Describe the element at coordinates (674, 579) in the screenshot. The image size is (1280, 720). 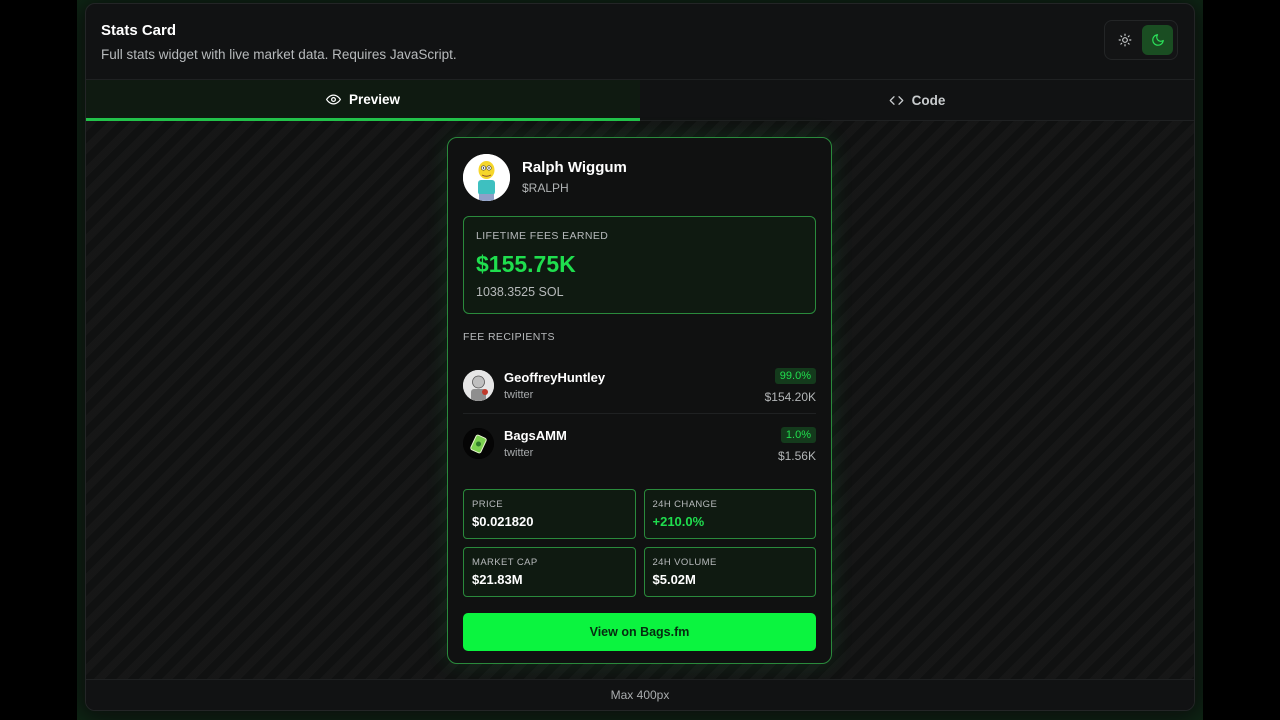
I see `volume-24h-value: $5.02M` at that location.